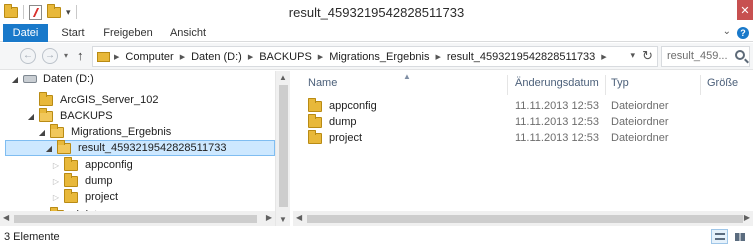 This screenshot has width=753, height=246. Describe the element at coordinates (745, 10) in the screenshot. I see `close-window-button: ✕` at that location.